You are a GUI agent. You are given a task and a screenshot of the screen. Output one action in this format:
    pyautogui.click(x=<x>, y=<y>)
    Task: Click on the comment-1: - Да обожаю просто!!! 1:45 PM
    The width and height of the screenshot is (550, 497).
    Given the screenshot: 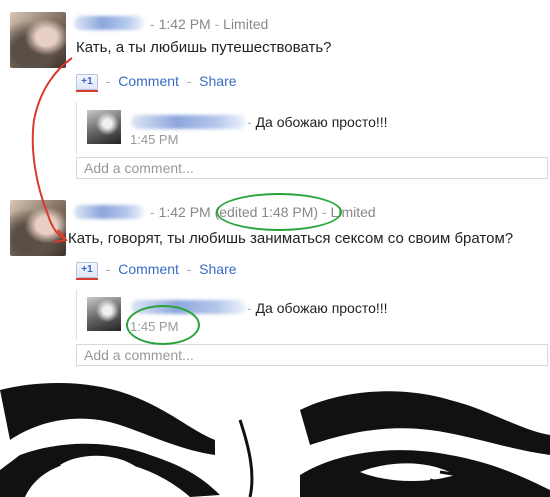 What is the action you would take?
    pyautogui.click(x=311, y=128)
    